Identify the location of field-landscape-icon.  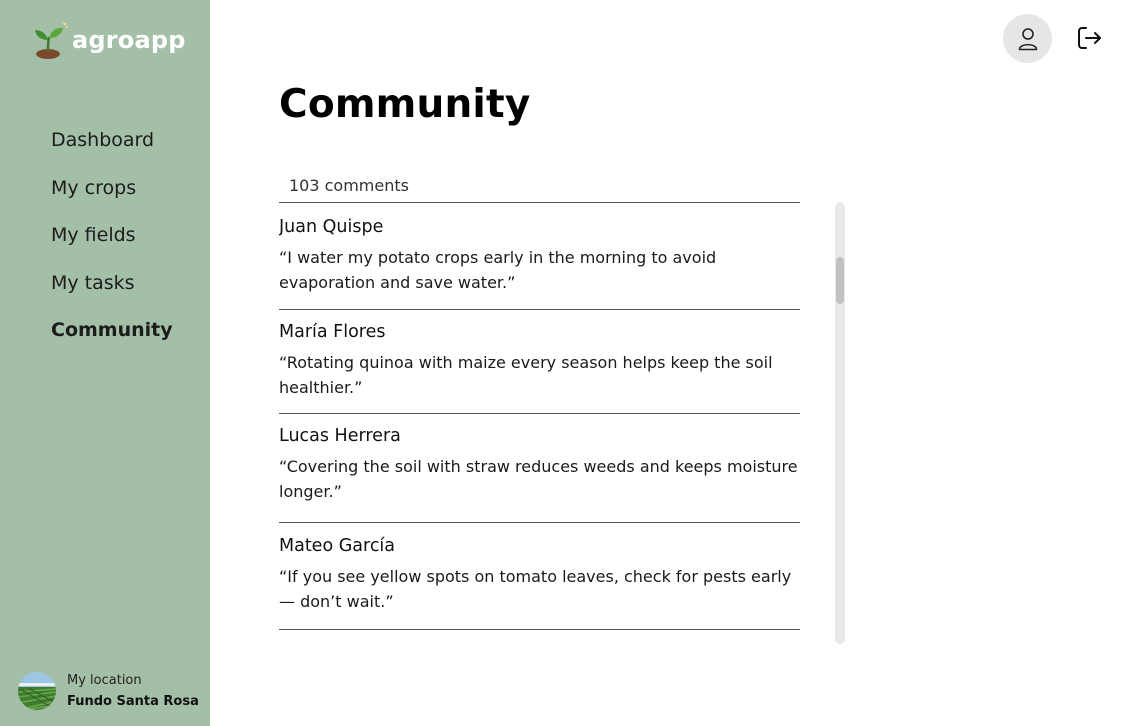
(37, 691).